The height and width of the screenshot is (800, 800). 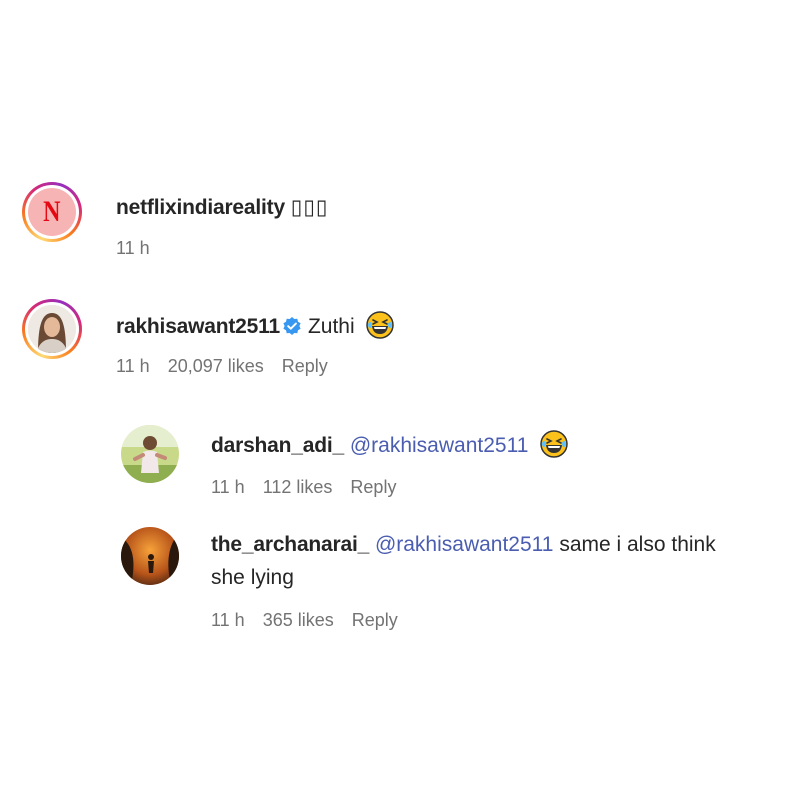 I want to click on netflix-letter: N, so click(x=52, y=211).